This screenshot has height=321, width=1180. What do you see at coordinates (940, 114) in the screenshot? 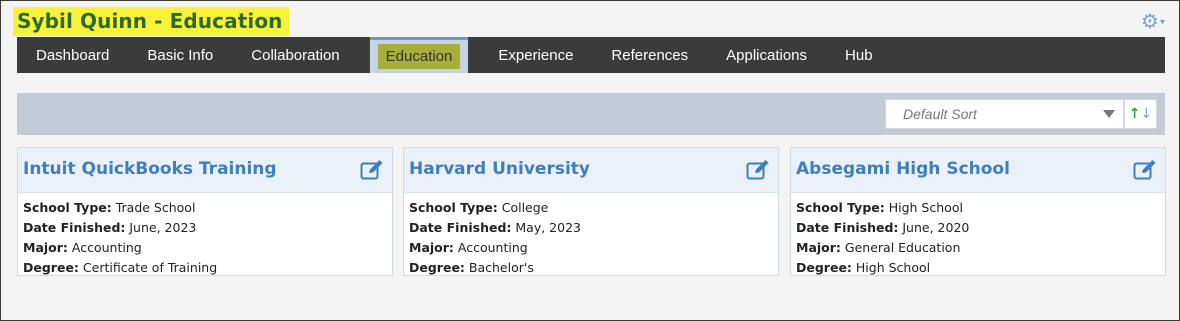
I see `sort-select-value: Default Sort` at bounding box center [940, 114].